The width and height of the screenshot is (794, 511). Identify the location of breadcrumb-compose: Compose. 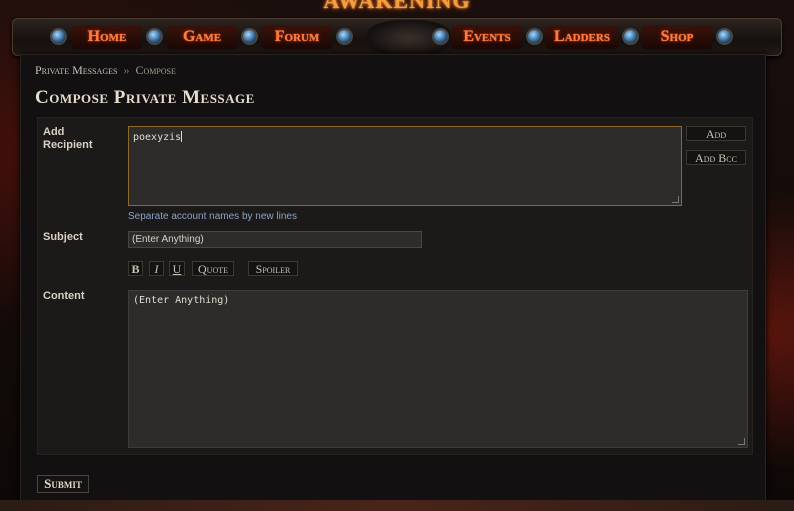
(155, 70).